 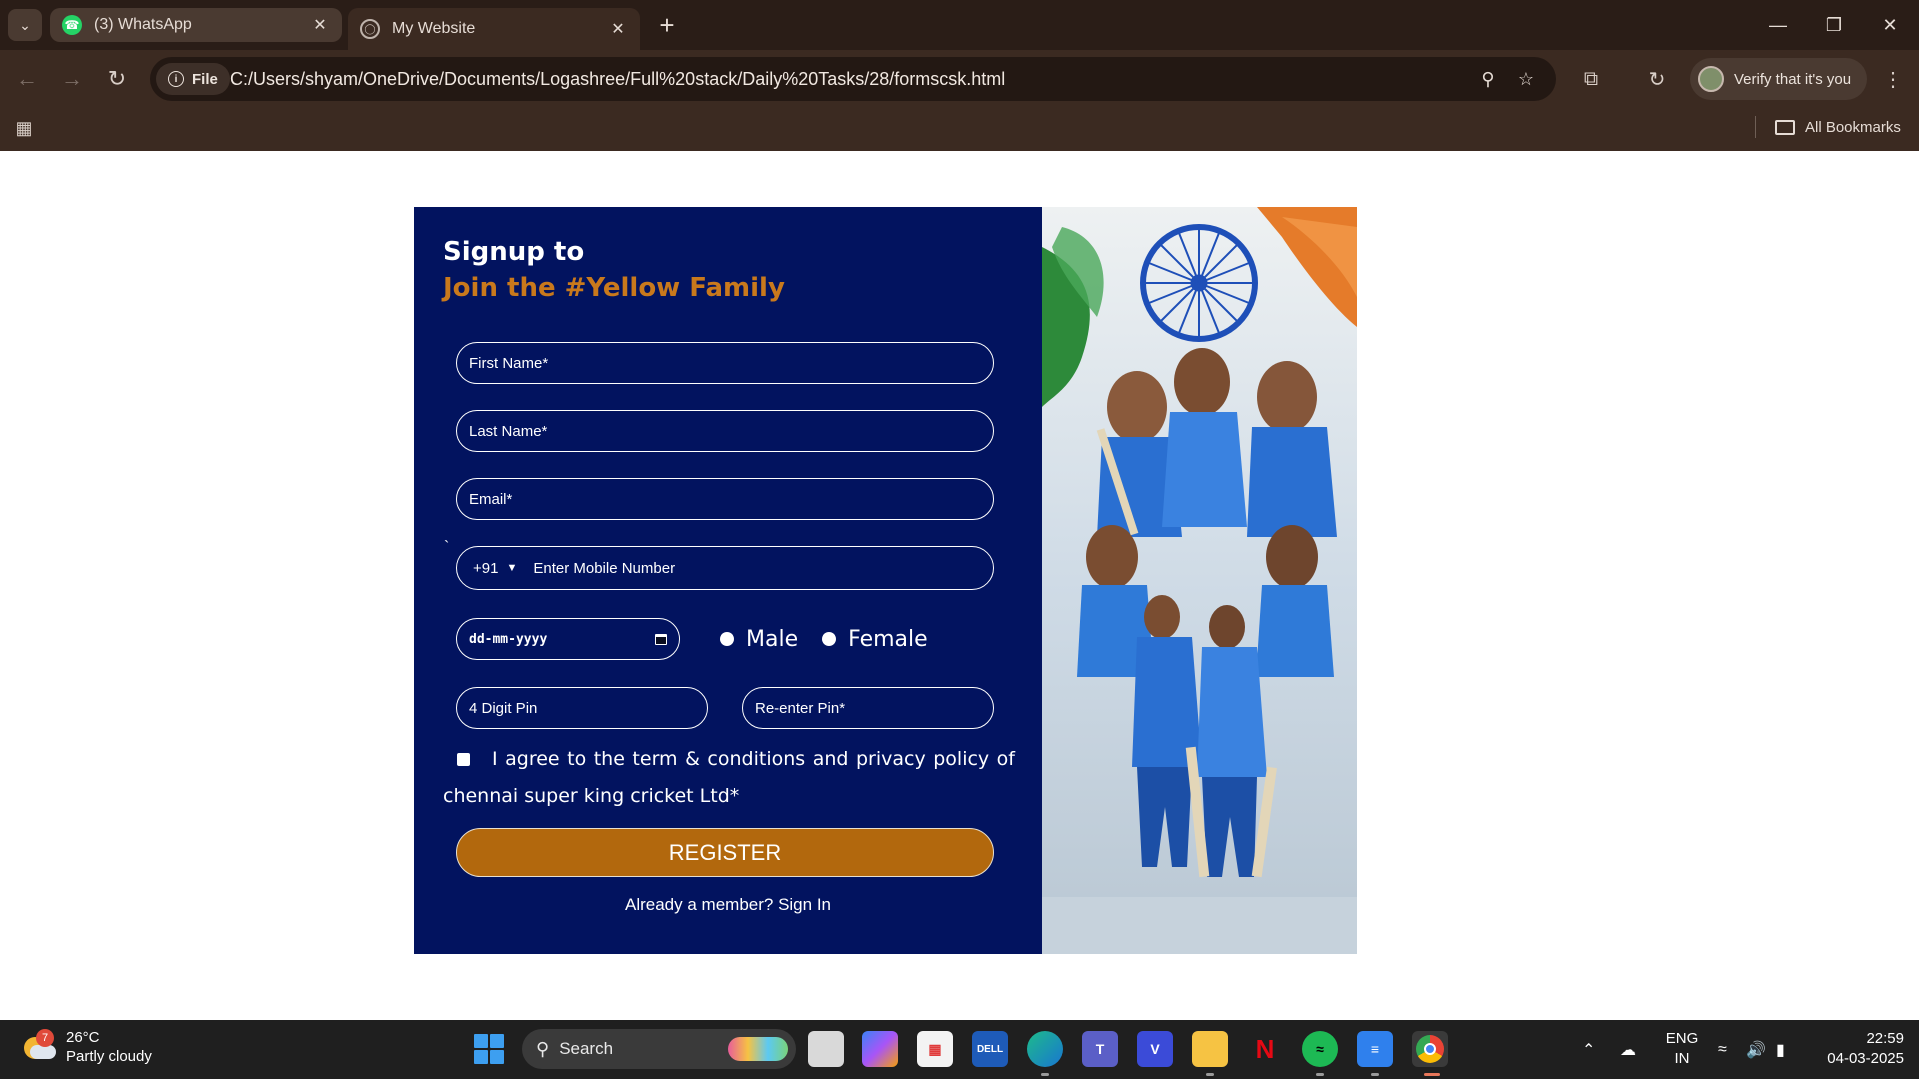 I want to click on copilot-icon, so click(x=880, y=1049).